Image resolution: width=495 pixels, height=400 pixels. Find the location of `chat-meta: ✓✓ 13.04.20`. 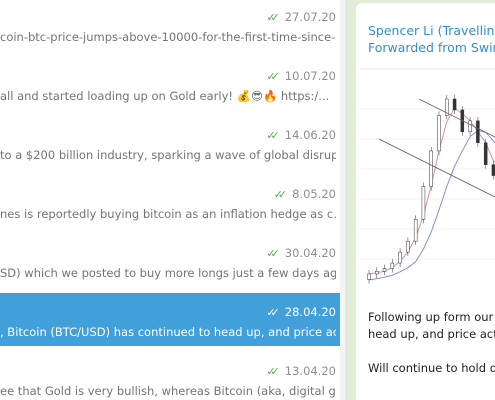

chat-meta: ✓✓ 13.04.20 is located at coordinates (301, 371).